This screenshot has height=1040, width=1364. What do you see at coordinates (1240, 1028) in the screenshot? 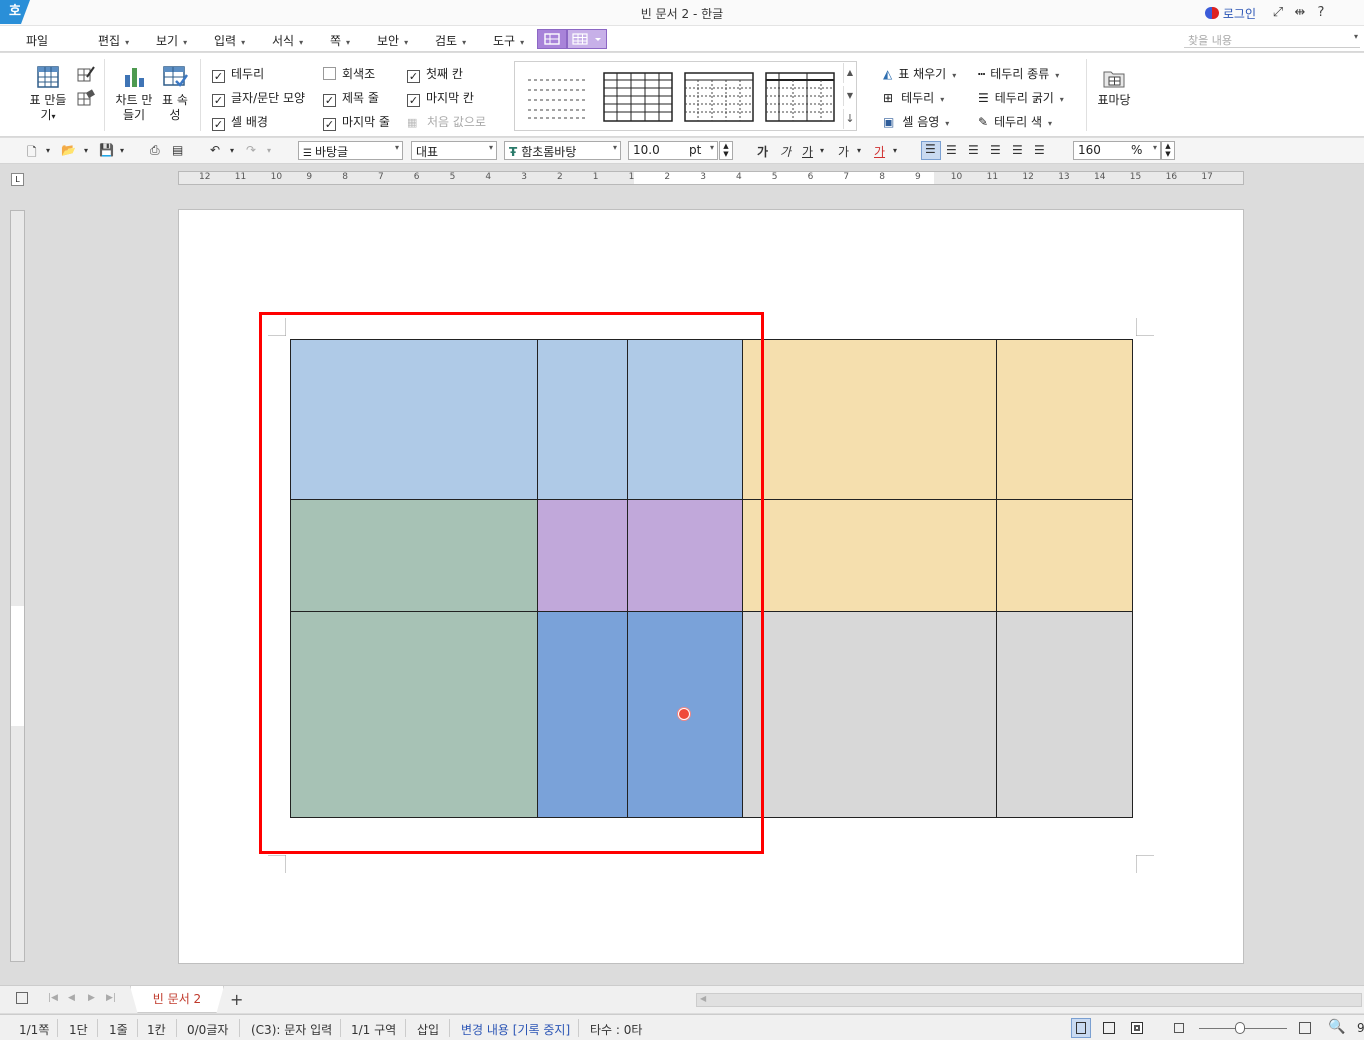
I see `zoom-slider-thumb` at bounding box center [1240, 1028].